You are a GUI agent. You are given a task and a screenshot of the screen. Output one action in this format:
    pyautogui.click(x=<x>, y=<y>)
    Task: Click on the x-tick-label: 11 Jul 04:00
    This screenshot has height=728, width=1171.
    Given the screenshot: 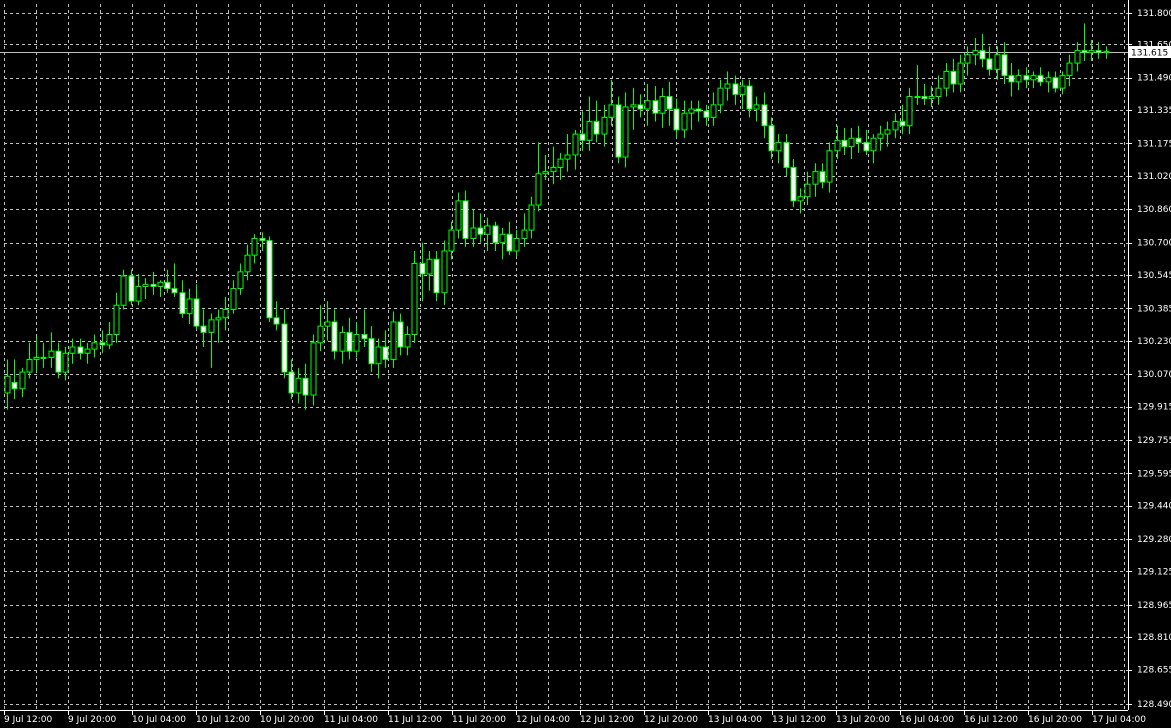 What is the action you would take?
    pyautogui.click(x=351, y=720)
    